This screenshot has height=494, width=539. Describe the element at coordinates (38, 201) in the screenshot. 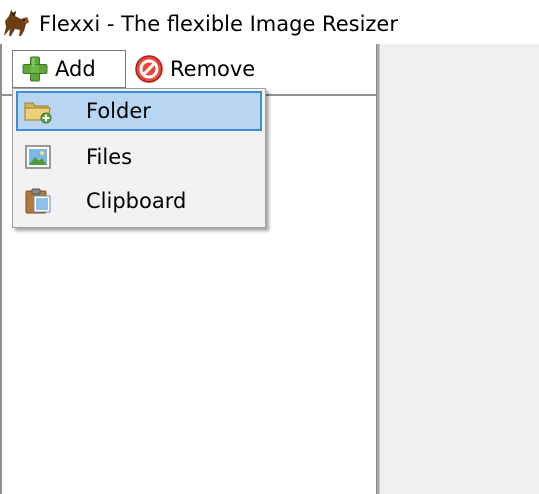

I see `clipboard-icon` at that location.